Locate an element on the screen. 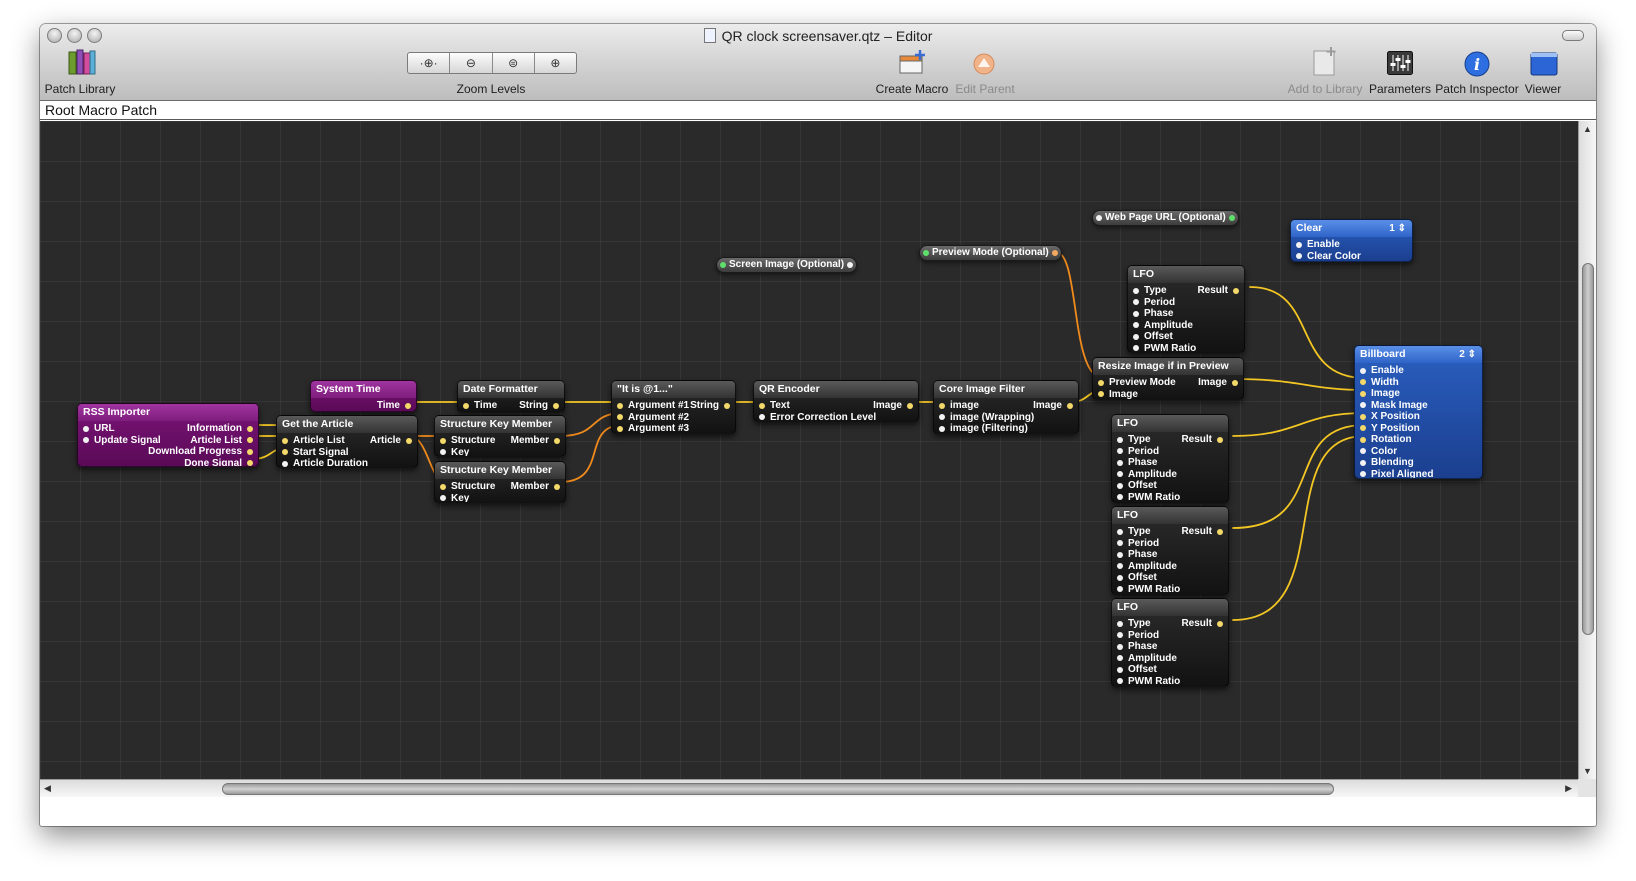  input-port-image: image is located at coordinates (959, 406).